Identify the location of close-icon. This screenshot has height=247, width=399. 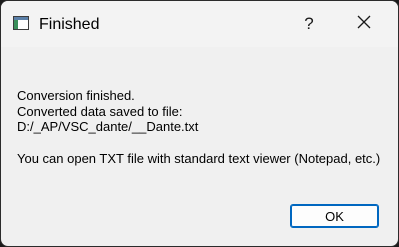
(364, 24).